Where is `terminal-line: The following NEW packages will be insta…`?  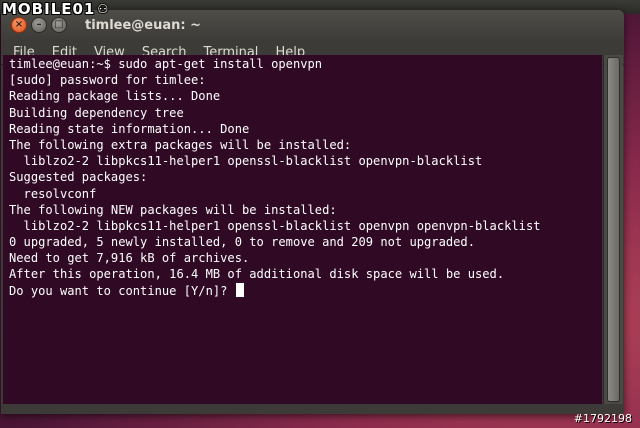 terminal-line: The following NEW packages will be insta… is located at coordinates (173, 209).